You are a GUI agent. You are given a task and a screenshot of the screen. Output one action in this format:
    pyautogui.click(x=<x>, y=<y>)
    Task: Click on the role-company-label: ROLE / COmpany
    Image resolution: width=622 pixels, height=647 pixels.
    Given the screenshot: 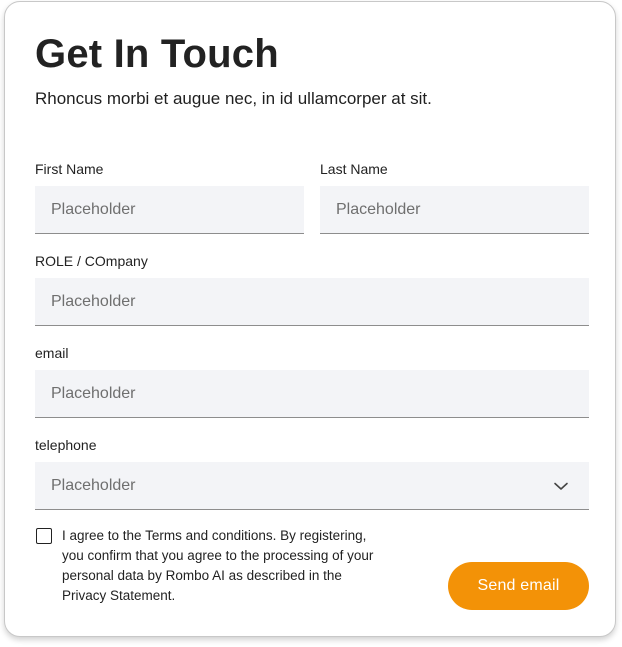 What is the action you would take?
    pyautogui.click(x=91, y=261)
    